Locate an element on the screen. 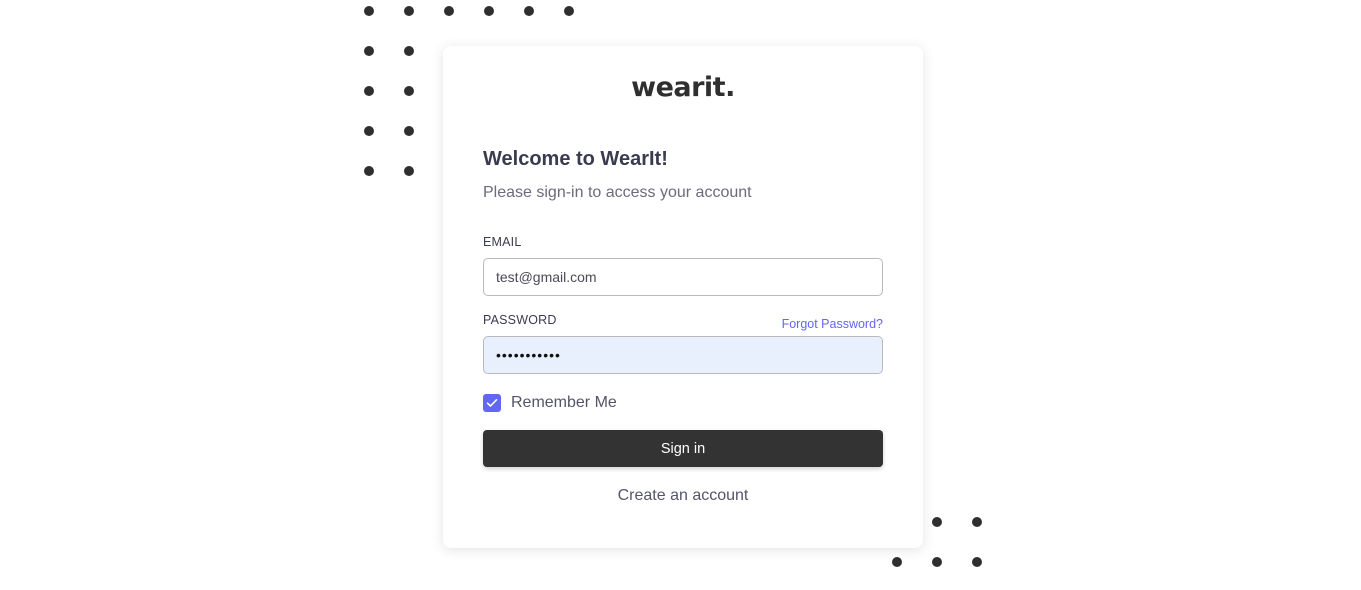 This screenshot has height=590, width=1361. password-label: PASSWORD is located at coordinates (520, 320).